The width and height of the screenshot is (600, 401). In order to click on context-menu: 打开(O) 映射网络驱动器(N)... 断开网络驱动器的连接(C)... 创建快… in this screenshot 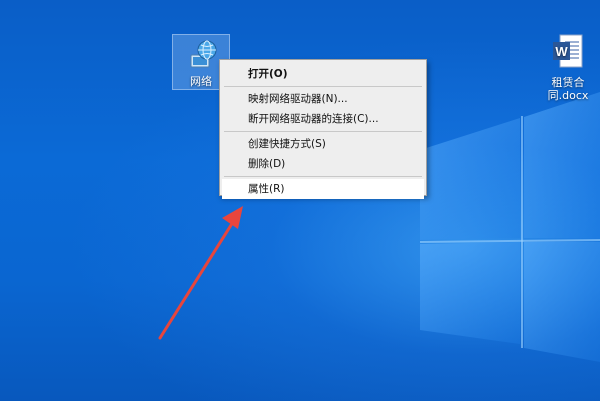, I will do `click(323, 129)`.